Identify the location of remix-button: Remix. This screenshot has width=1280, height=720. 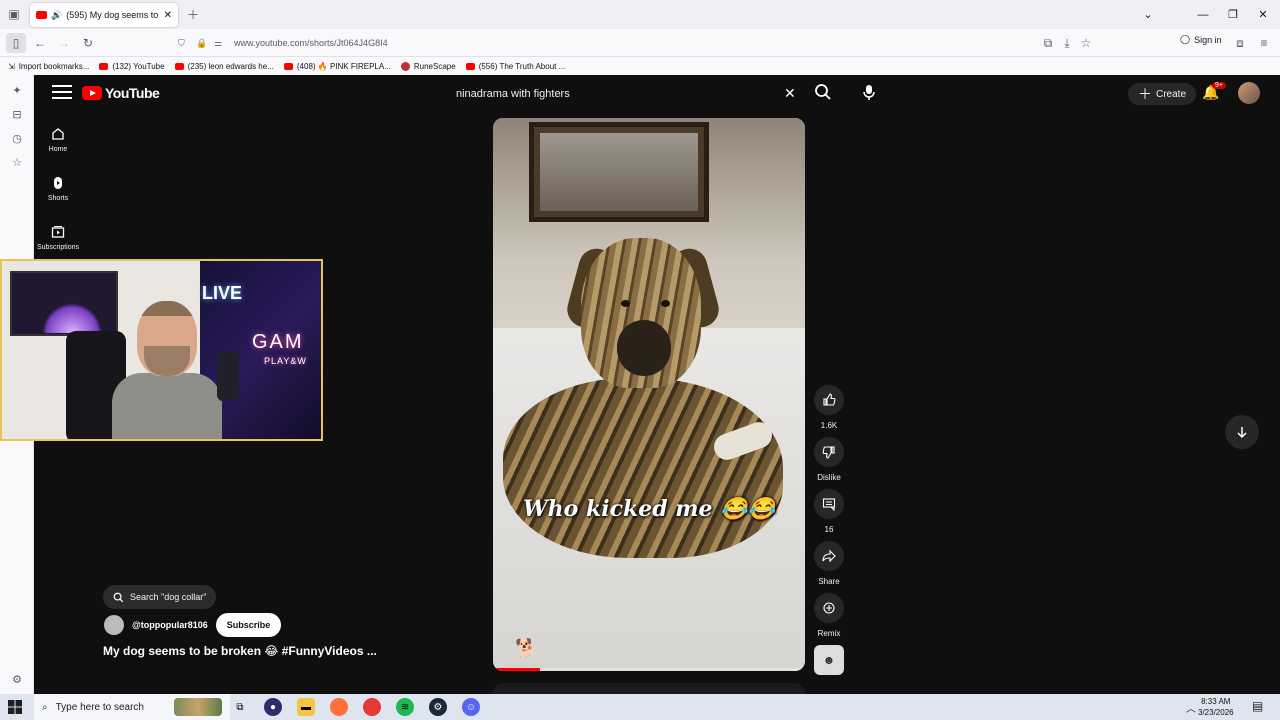
(829, 615).